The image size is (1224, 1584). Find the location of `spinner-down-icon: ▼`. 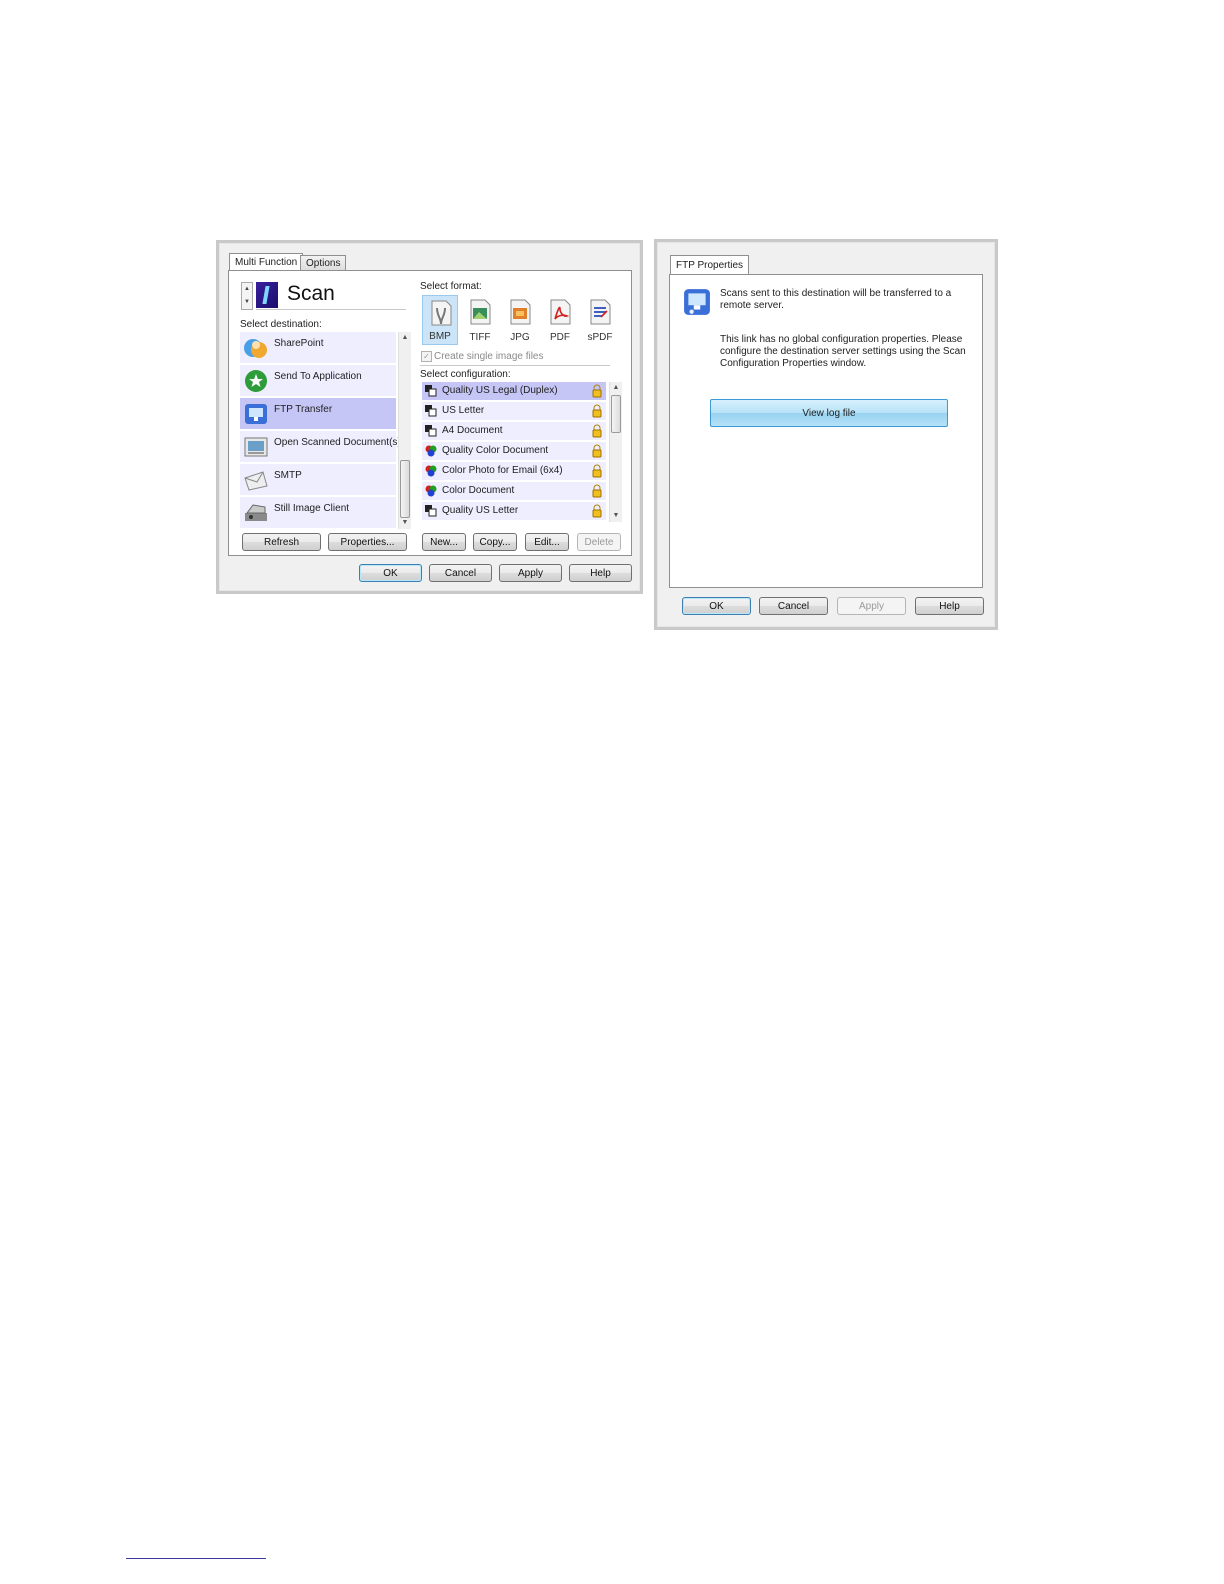

spinner-down-icon: ▼ is located at coordinates (247, 302).